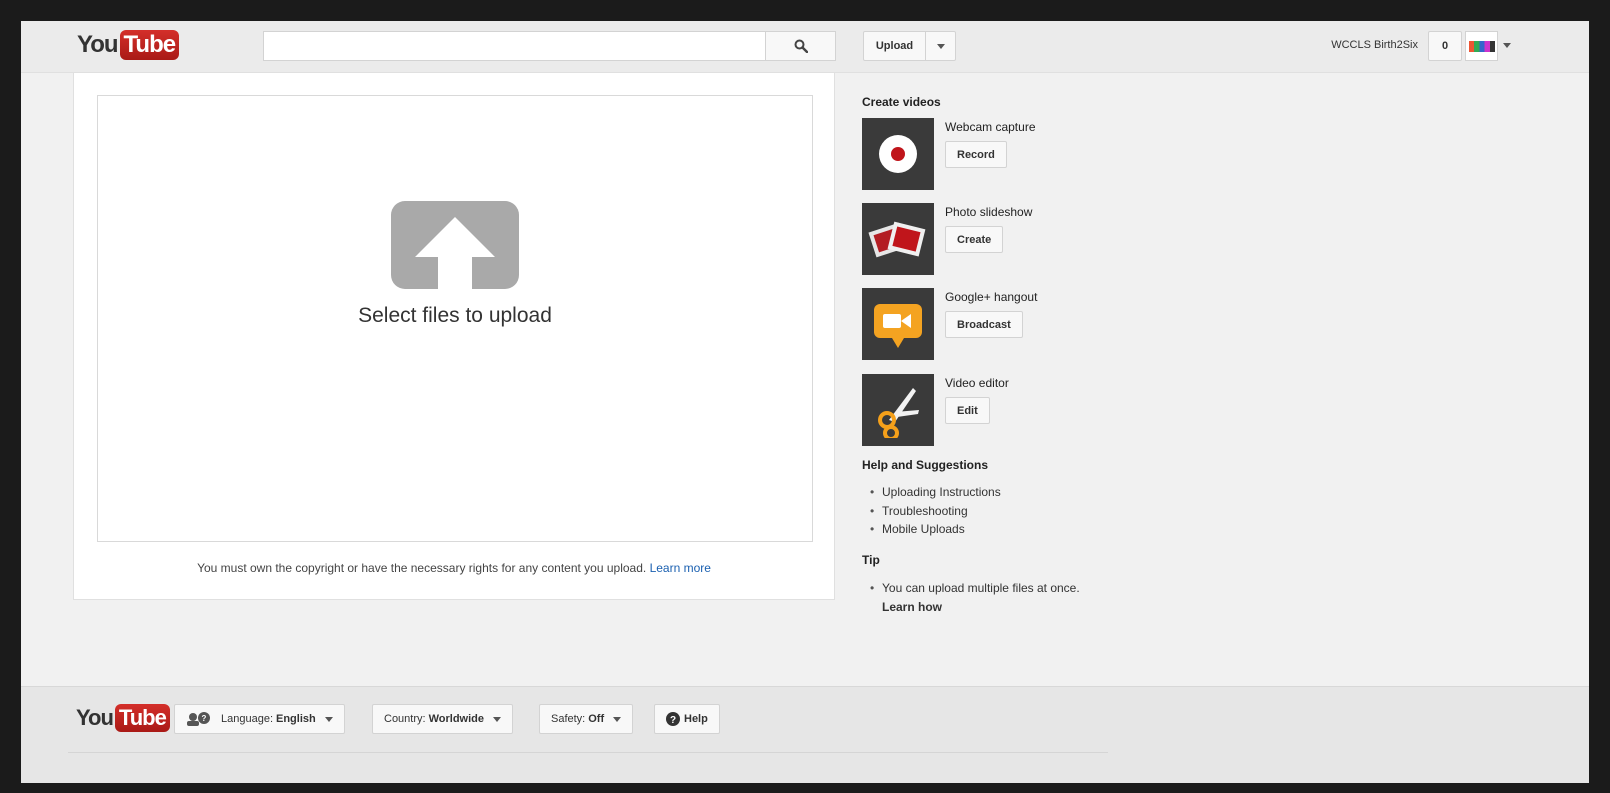 The height and width of the screenshot is (793, 1610). I want to click on avatar, so click(1481, 46).